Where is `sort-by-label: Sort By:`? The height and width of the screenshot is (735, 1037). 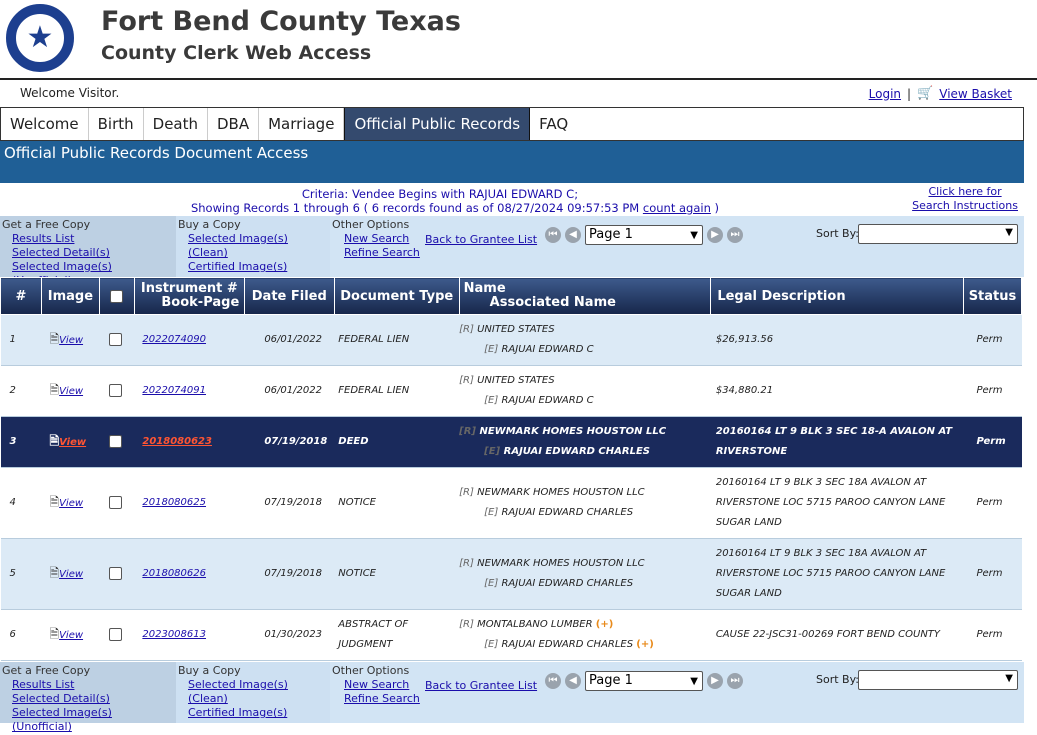 sort-by-label: Sort By: is located at coordinates (838, 679).